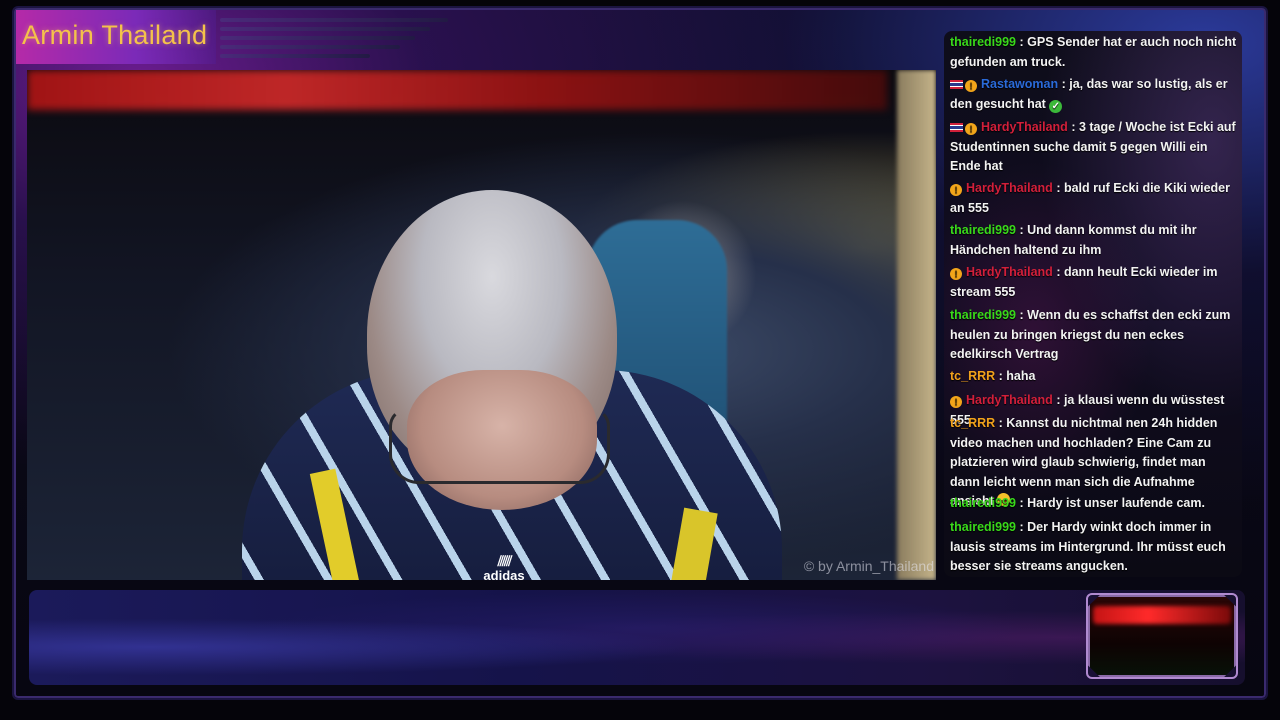 The height and width of the screenshot is (720, 1280). I want to click on chat-text: : Hardy ist unser laufende cam., so click(1112, 503).